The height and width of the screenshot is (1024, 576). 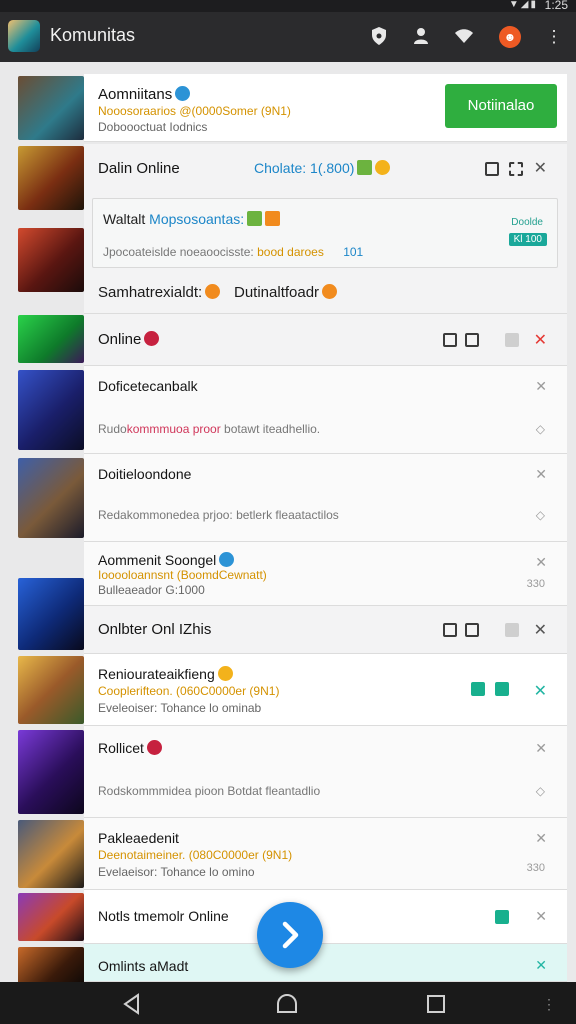 I want to click on status-bar: ▼◢▮ 1:25, so click(x=288, y=6).